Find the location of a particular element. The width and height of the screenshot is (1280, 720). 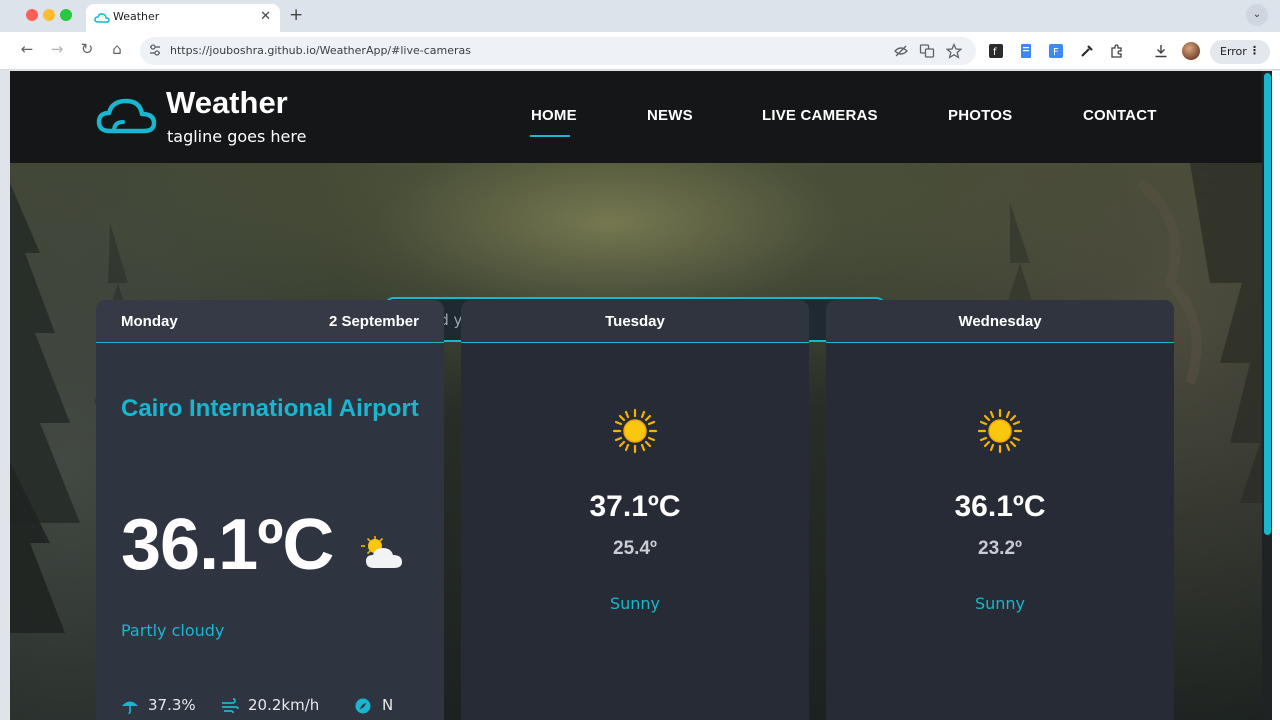

nav-contact: CONTACT is located at coordinates (1120, 115).